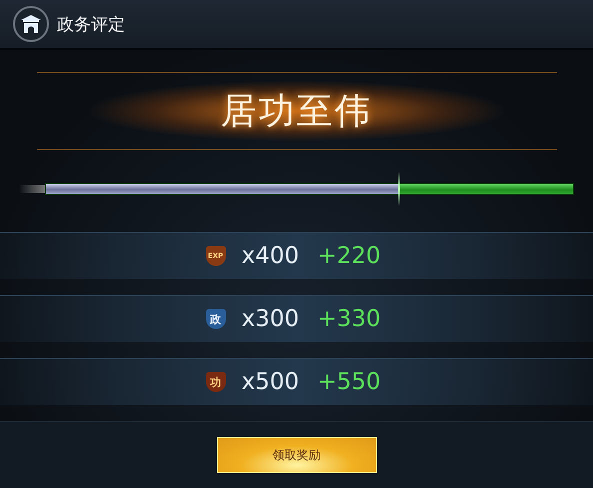  I want to click on bar-end-glow, so click(32, 189).